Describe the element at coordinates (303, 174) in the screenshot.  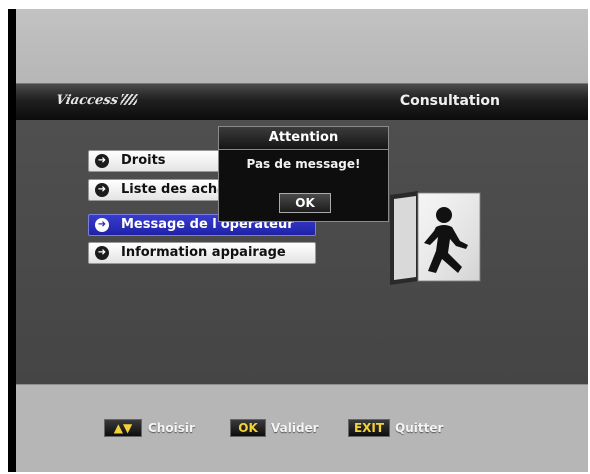
I see `attention-dialog: Attention Pas de message! OK` at that location.